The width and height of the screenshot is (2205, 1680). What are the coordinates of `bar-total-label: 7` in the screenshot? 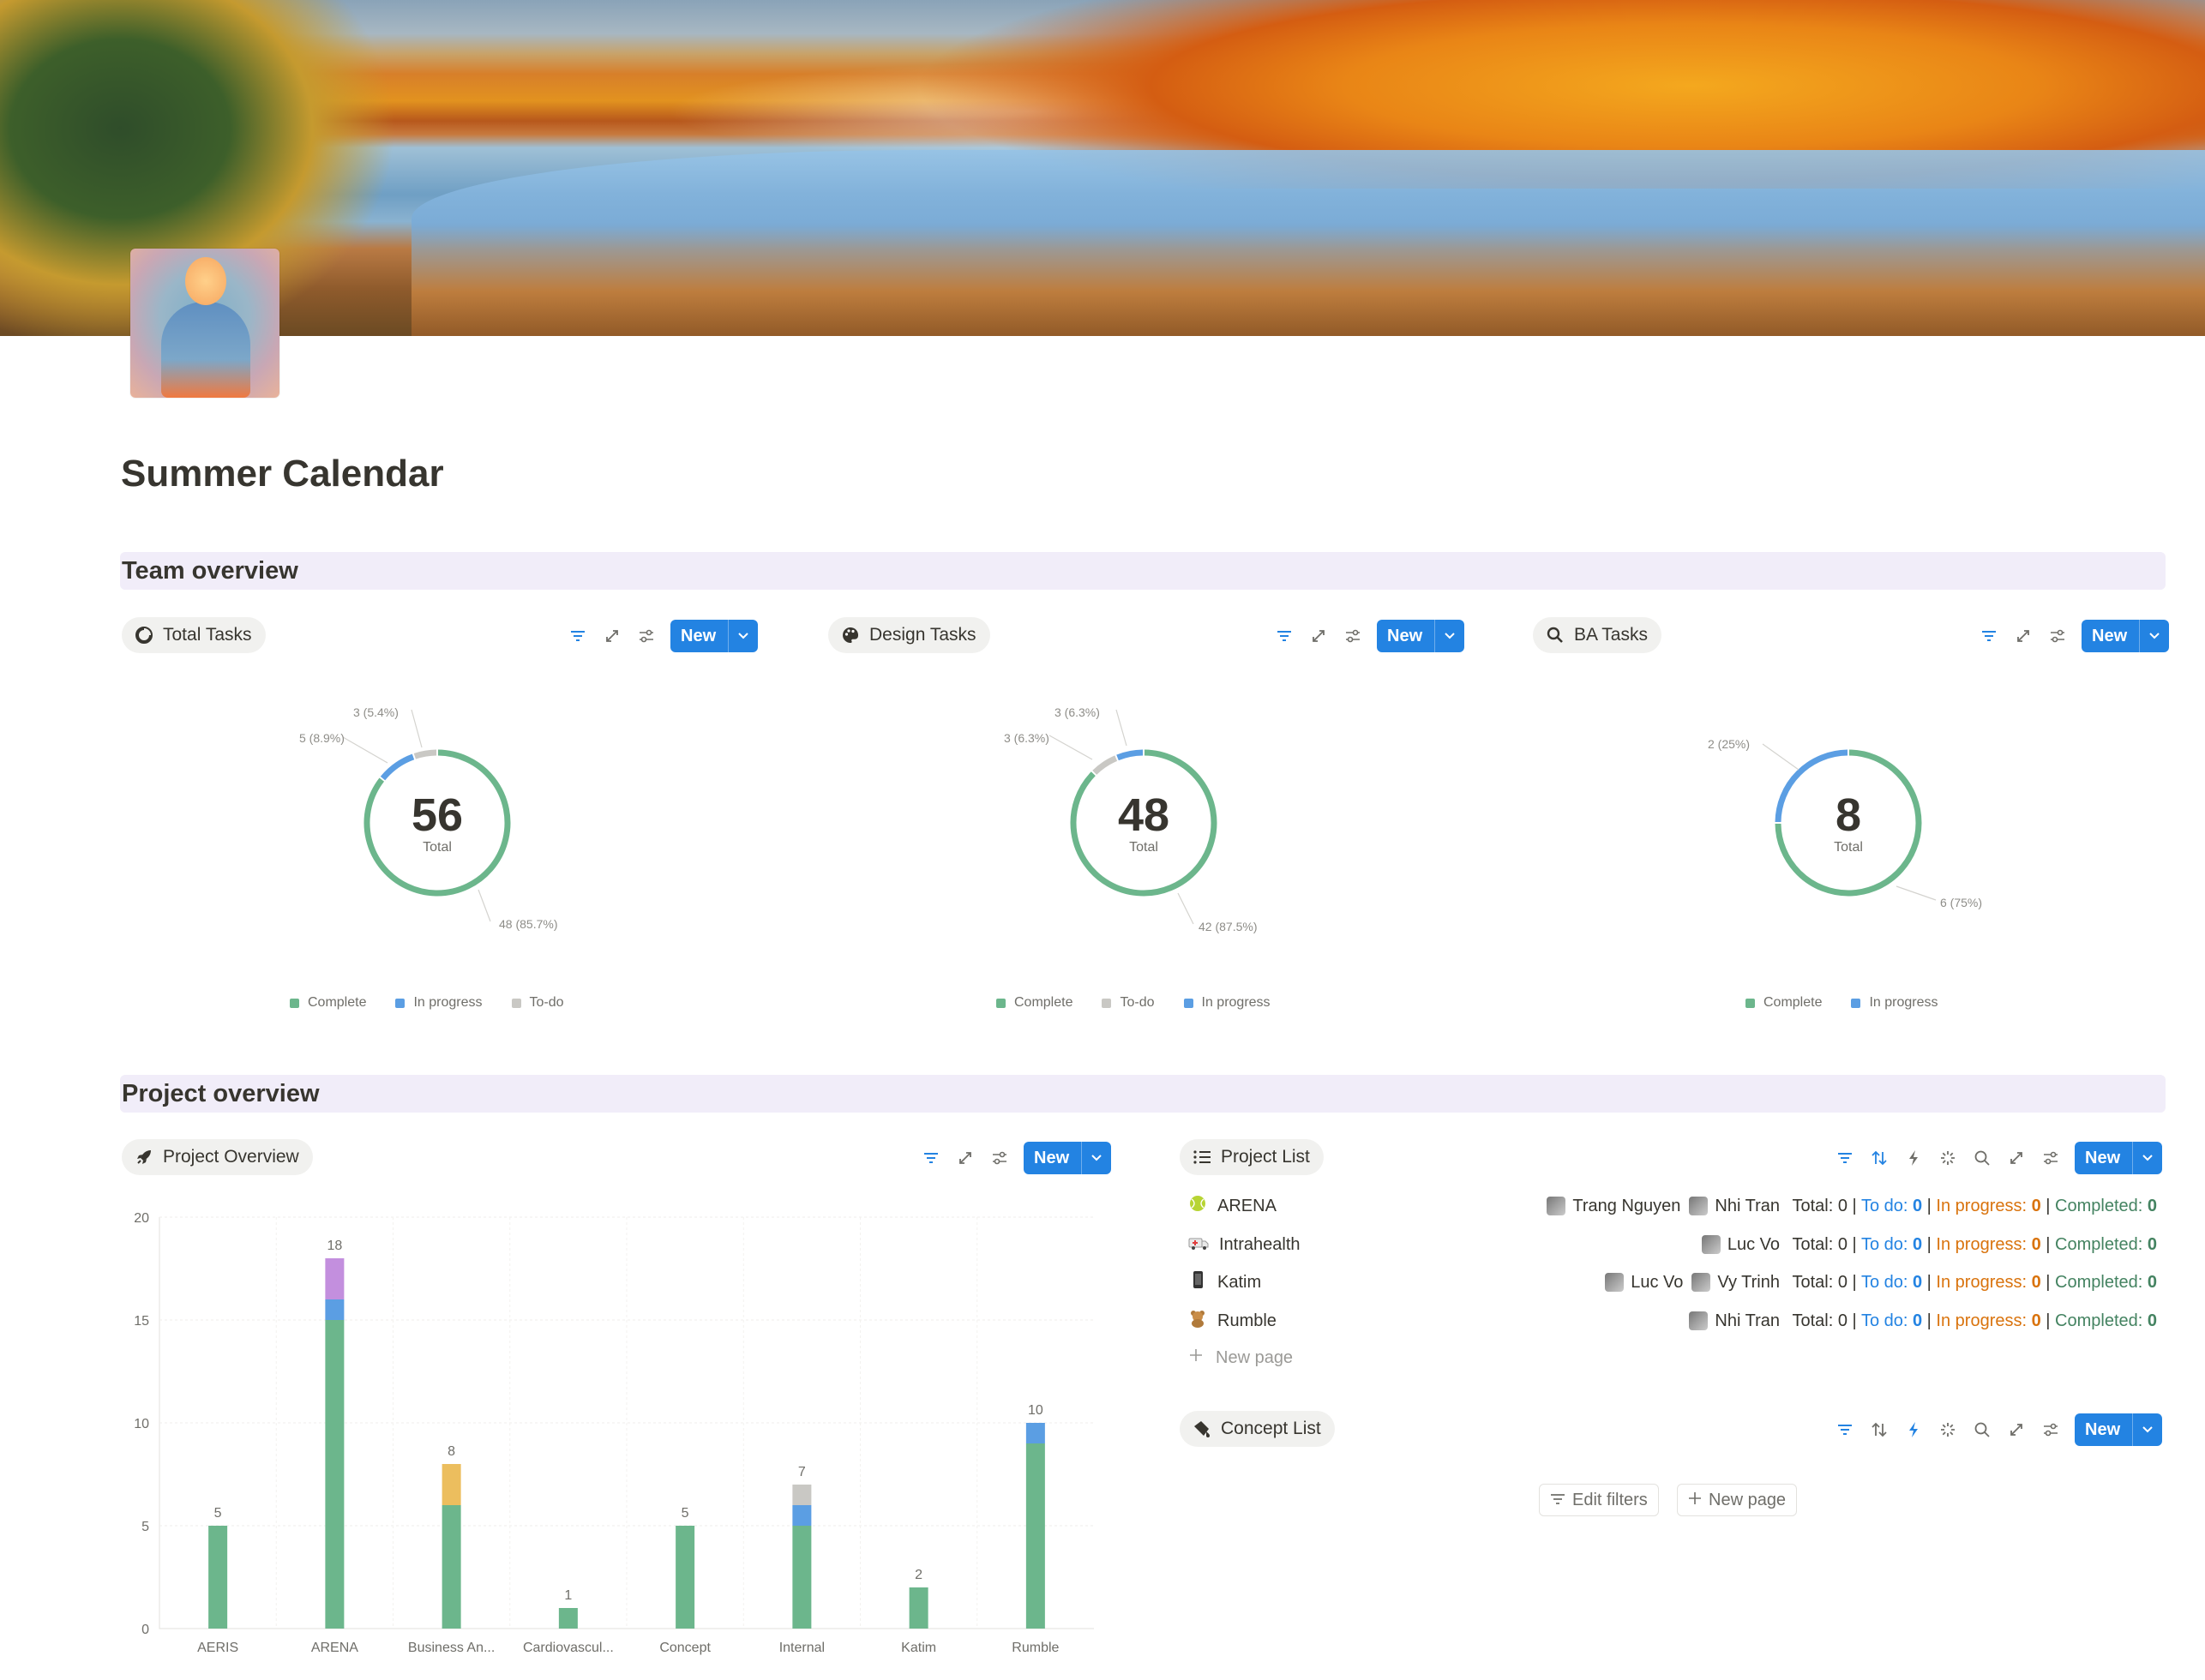 It's located at (802, 1472).